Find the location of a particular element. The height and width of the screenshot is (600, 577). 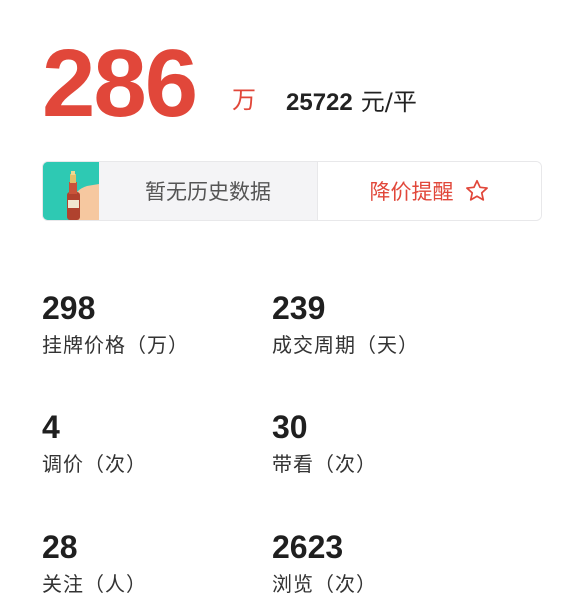

stat-value: 30 is located at coordinates (290, 427).